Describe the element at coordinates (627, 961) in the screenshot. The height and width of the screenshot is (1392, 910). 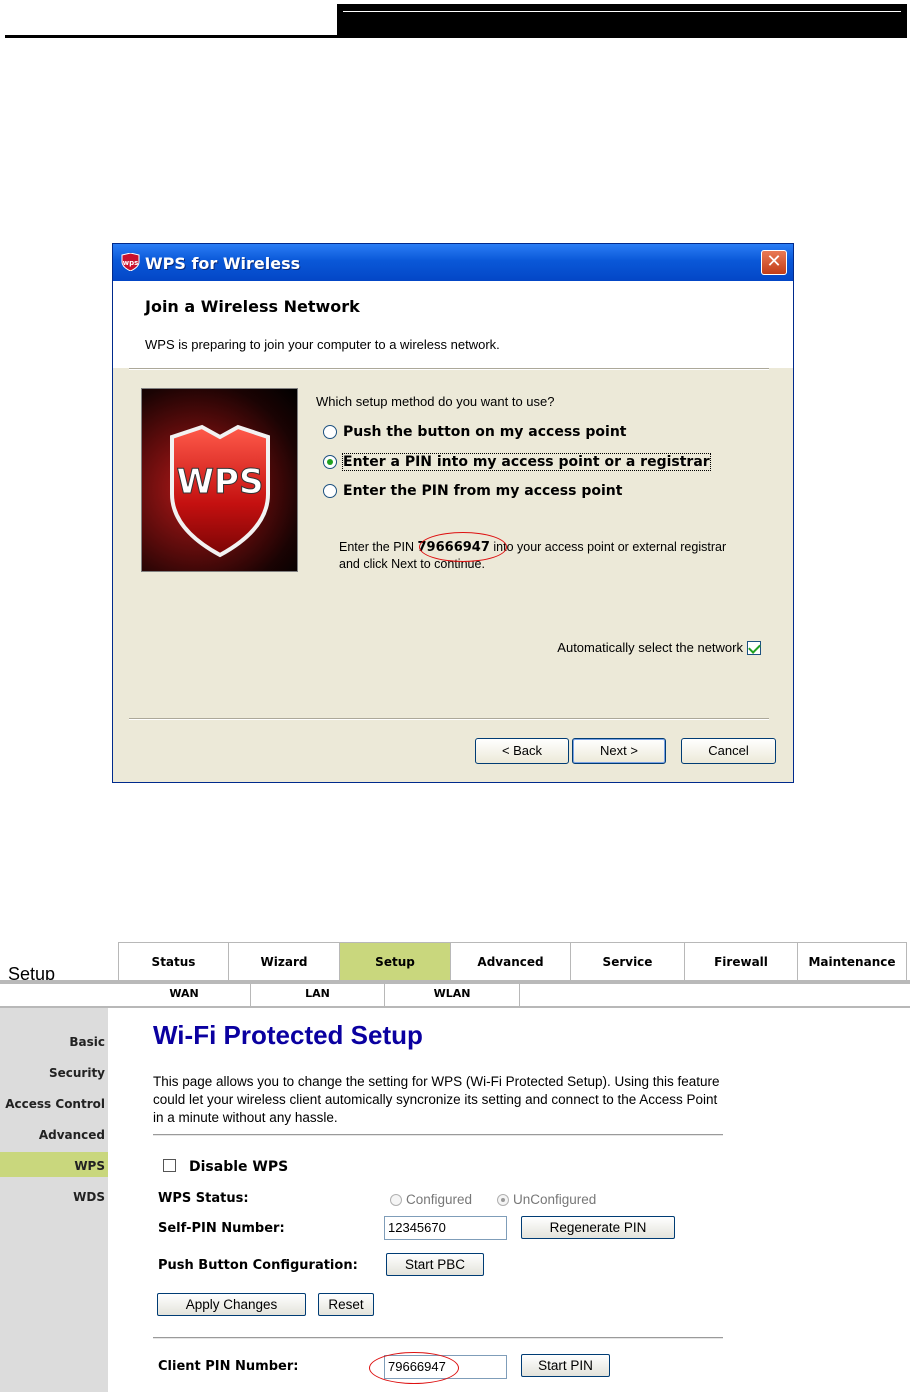
I see `tab-service: Service` at that location.